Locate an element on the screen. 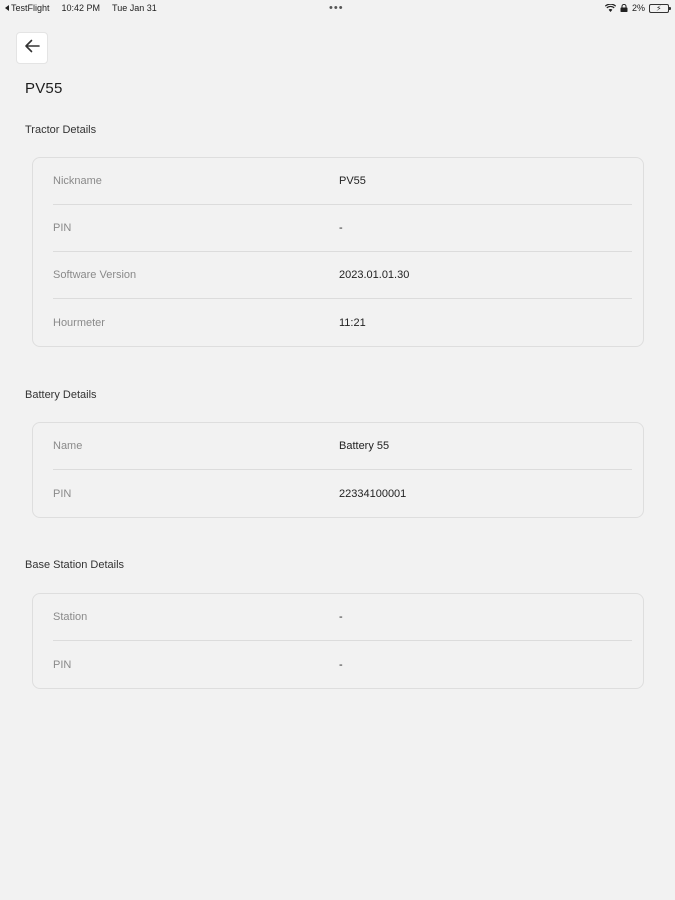  base-station-details-card: Station - PIN - is located at coordinates (338, 641).